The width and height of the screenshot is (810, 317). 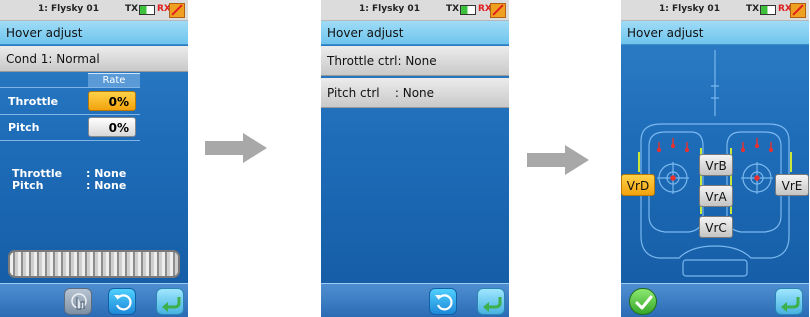 I want to click on throttle-ctrl-item: Throttle ctrl: None, so click(x=415, y=61).